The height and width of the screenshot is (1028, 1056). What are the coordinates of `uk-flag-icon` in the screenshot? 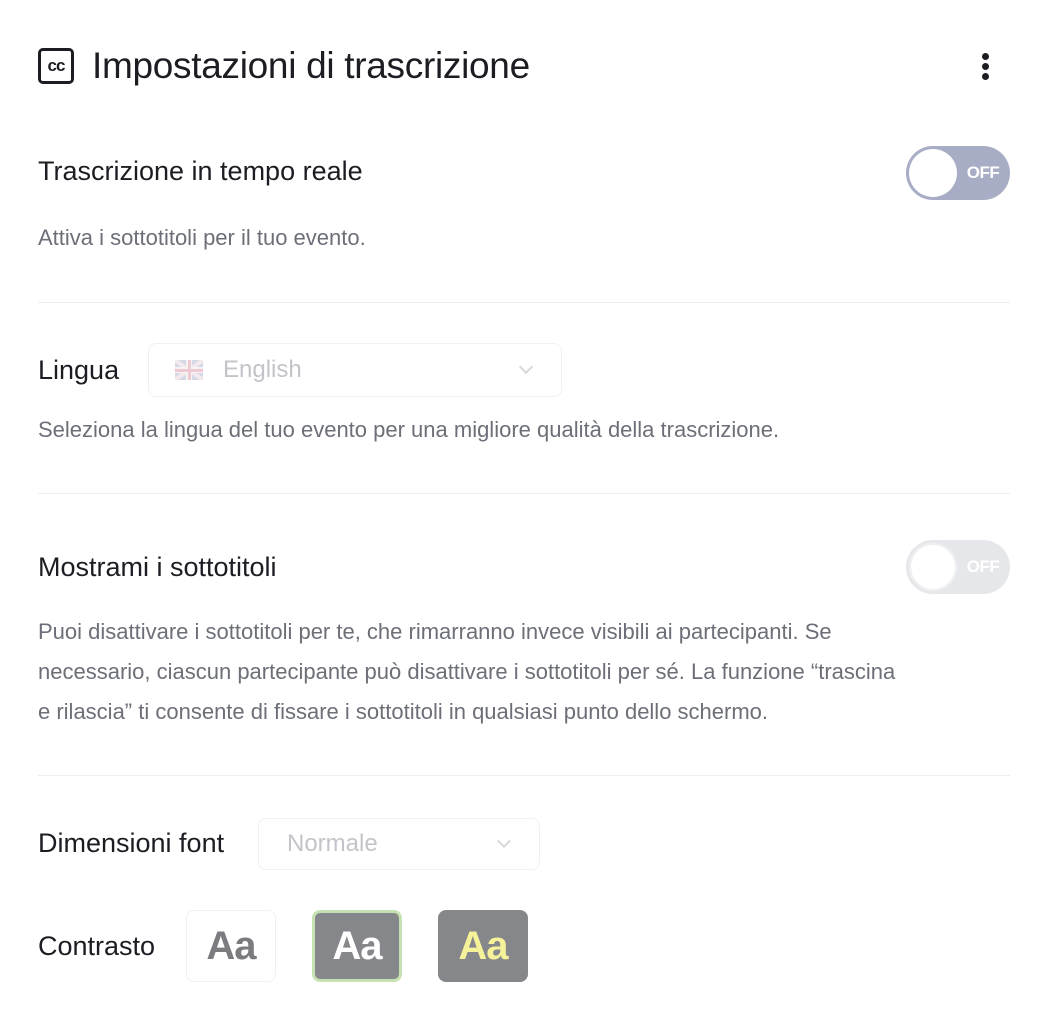 It's located at (189, 370).